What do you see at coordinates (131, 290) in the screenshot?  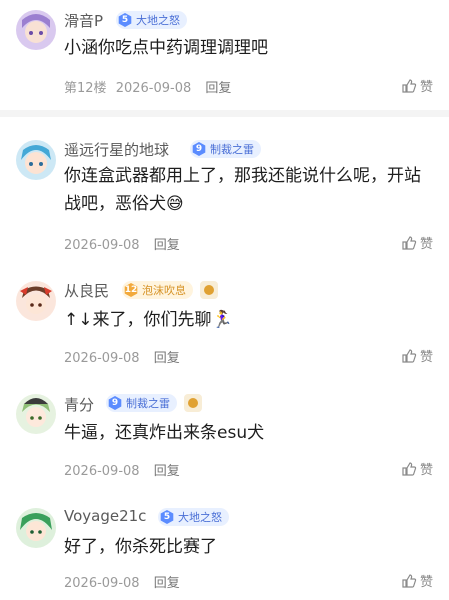 I see `level-icon: 12` at bounding box center [131, 290].